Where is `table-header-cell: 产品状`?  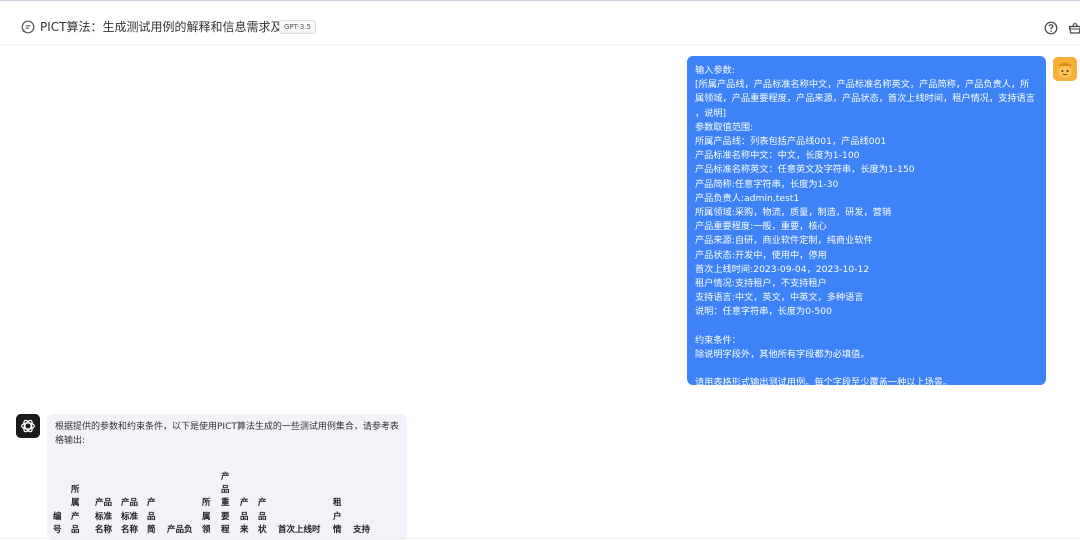
table-header-cell: 产品状 is located at coordinates (262, 516).